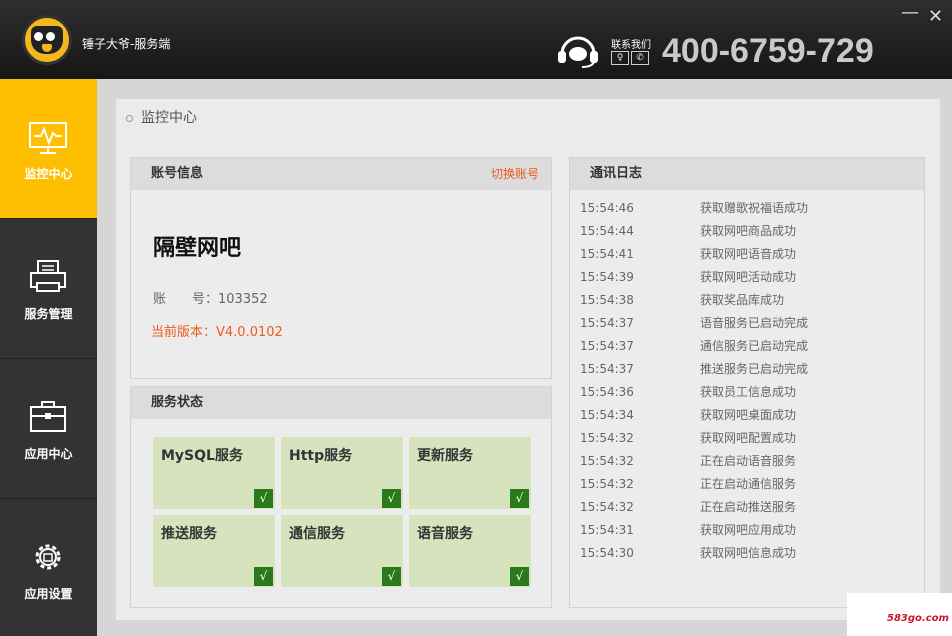  I want to click on log-message: 获取奖品库成功, so click(742, 300).